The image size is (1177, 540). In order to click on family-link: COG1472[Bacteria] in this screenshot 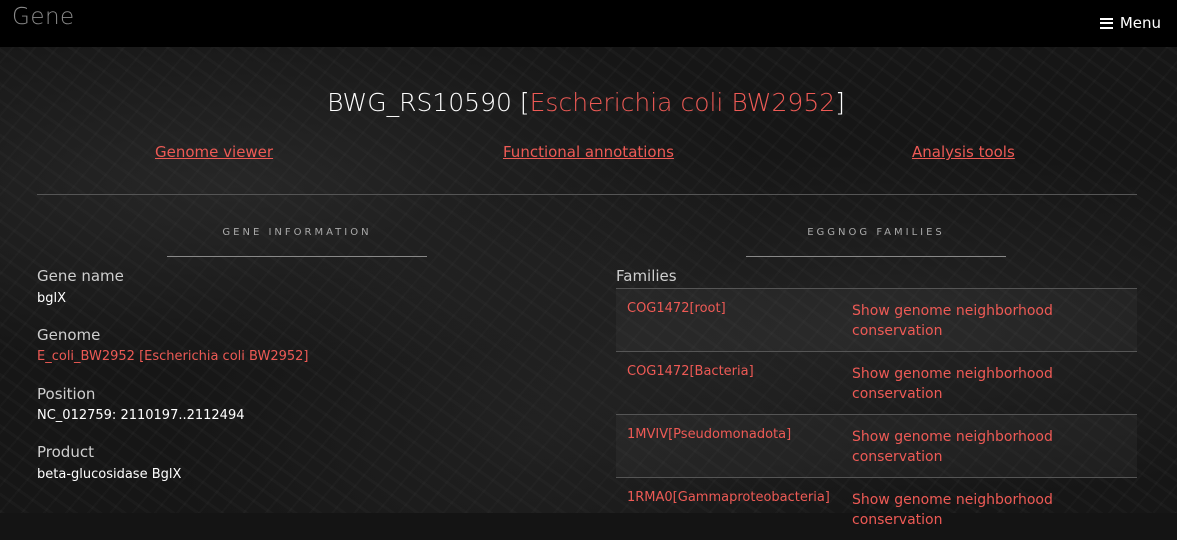, I will do `click(690, 371)`.